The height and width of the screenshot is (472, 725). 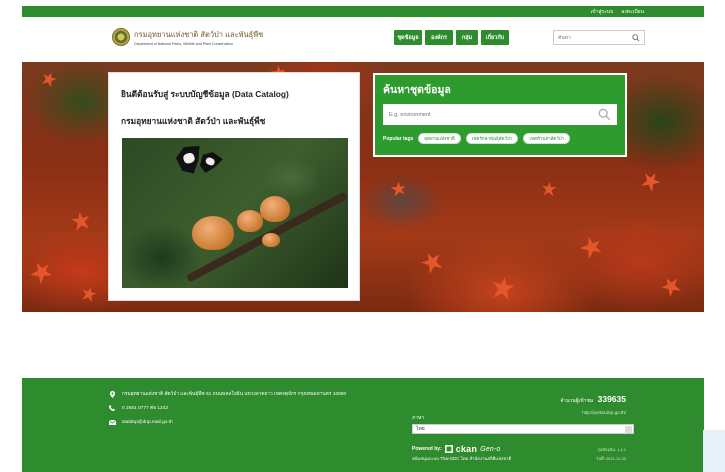 What do you see at coordinates (417, 90) in the screenshot?
I see `search-panel-title: ค้นหาชุดข้อมูล` at bounding box center [417, 90].